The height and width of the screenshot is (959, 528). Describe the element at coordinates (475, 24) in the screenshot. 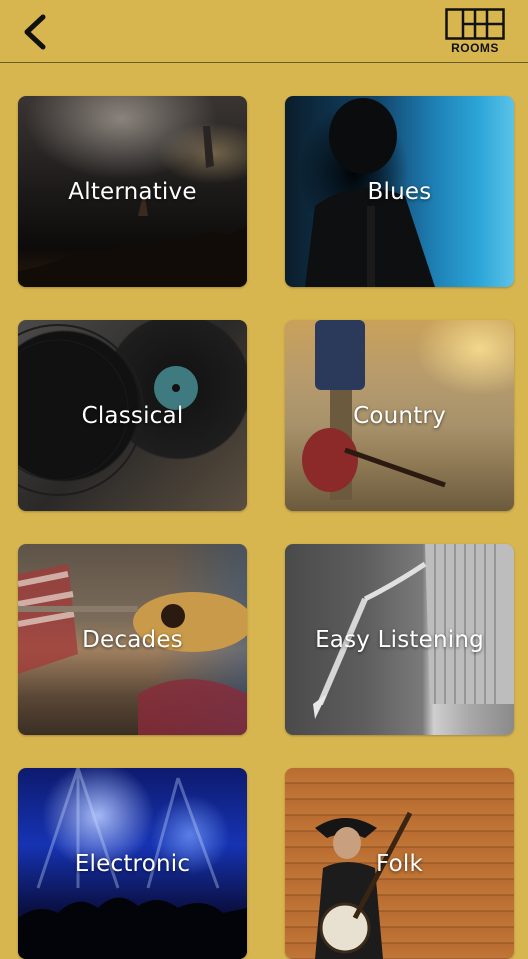

I see `logo-mark-icon` at that location.